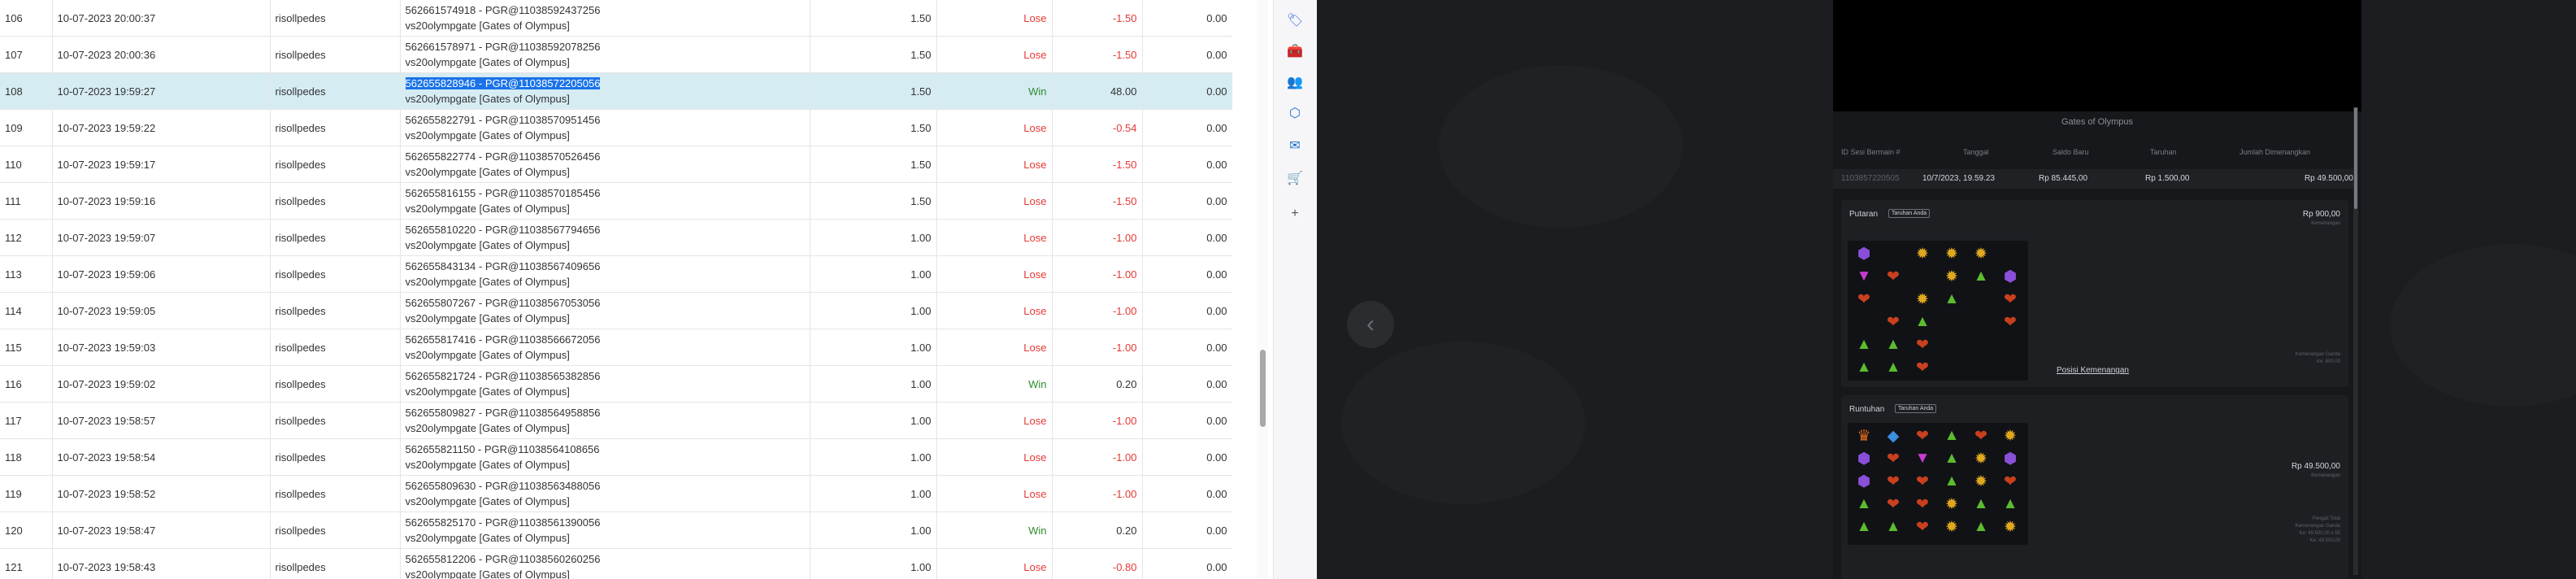 Image resolution: width=2576 pixels, height=579 pixels. Describe the element at coordinates (1263, 388) in the screenshot. I see `table-scrollbar-thumb` at that location.